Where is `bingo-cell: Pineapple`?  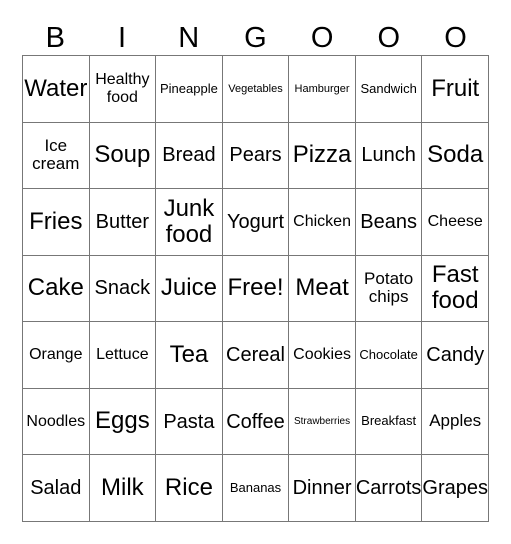 bingo-cell: Pineapple is located at coordinates (189, 89).